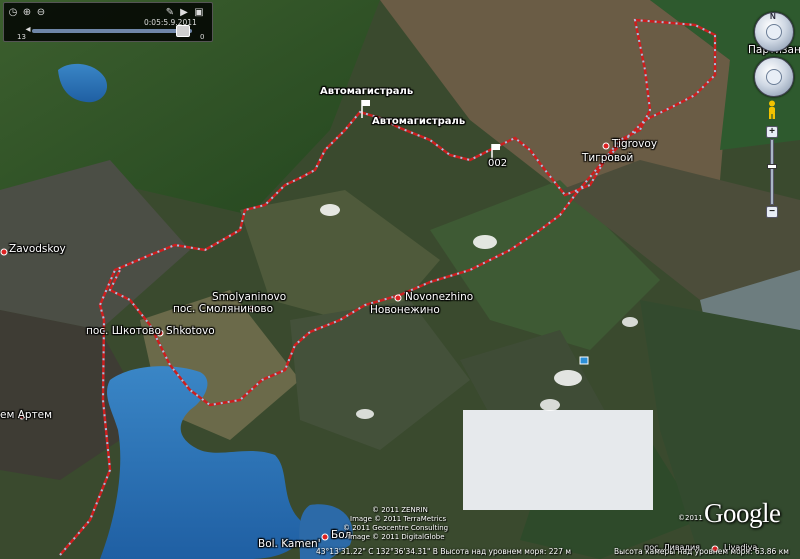 The image size is (800, 559). Describe the element at coordinates (400, 510) in the screenshot. I see `copyright-zenrin: © 2011 ZENRIN` at that location.